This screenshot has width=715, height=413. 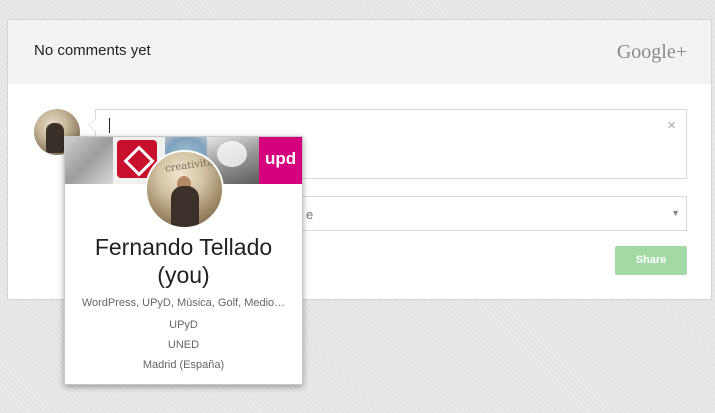 What do you see at coordinates (109, 125) in the screenshot?
I see `text-caret` at bounding box center [109, 125].